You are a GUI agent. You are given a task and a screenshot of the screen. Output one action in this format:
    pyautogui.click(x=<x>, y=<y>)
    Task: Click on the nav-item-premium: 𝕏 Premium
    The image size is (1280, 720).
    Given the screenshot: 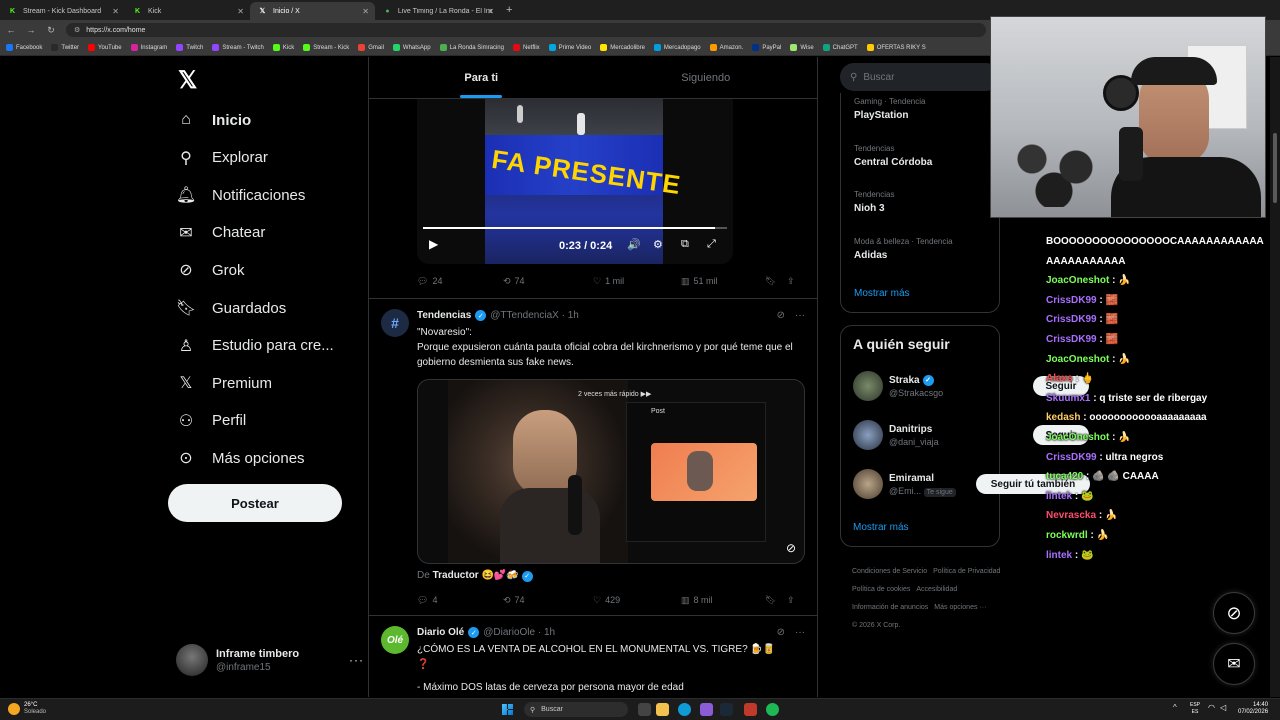 What is the action you would take?
    pyautogui.click(x=224, y=383)
    